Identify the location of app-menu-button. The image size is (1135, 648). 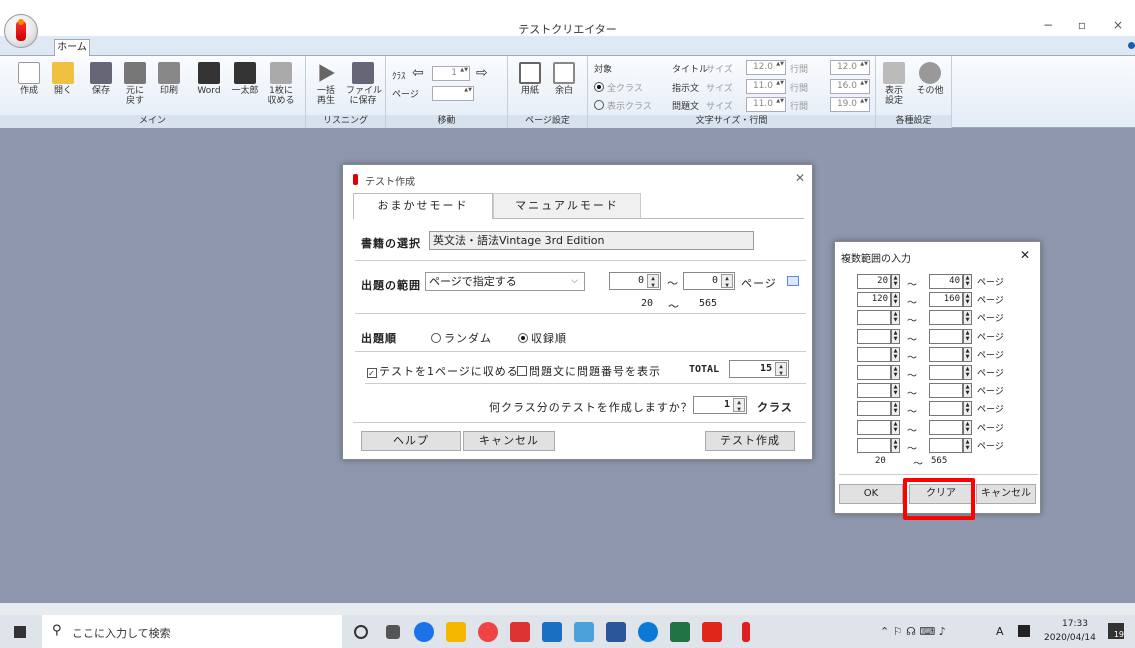
(21, 31).